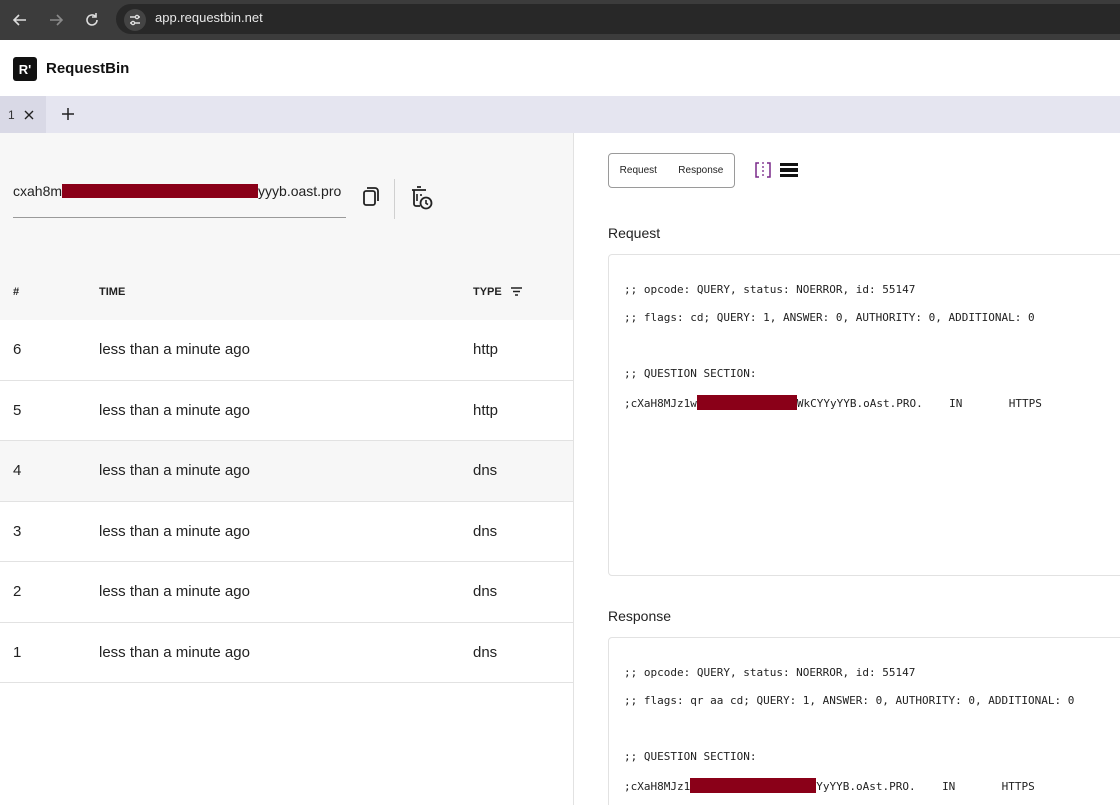 This screenshot has width=1120, height=805. I want to click on reload-icon, so click(92, 19).